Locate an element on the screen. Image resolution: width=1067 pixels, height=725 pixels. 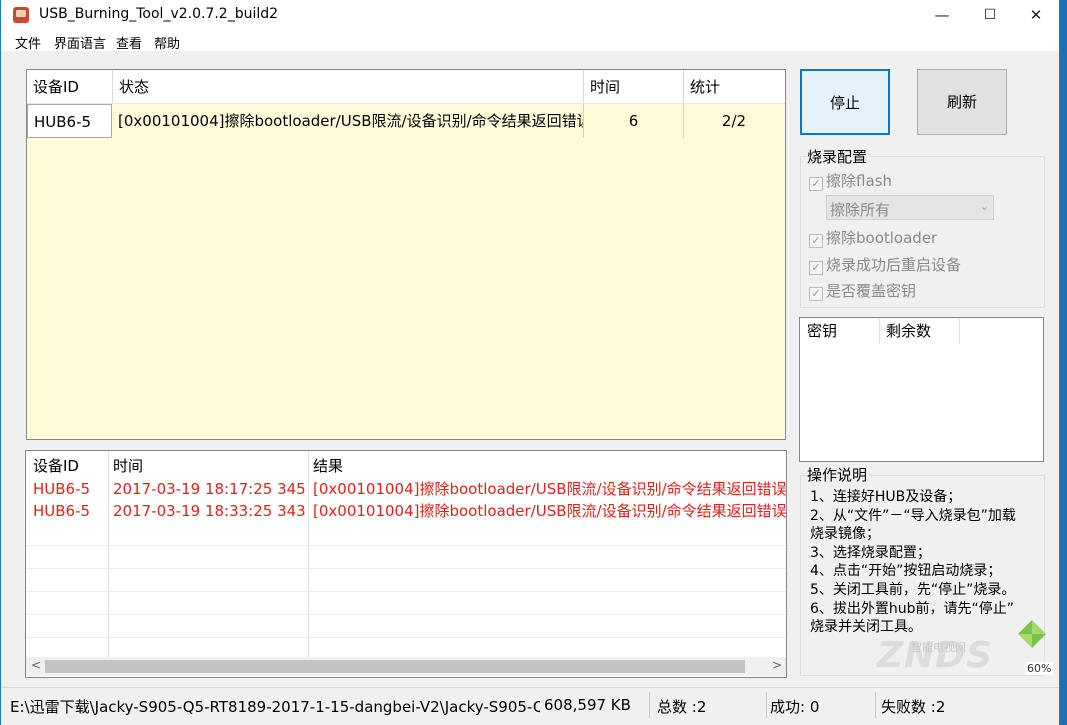
menu-help: 帮助 is located at coordinates (167, 42).